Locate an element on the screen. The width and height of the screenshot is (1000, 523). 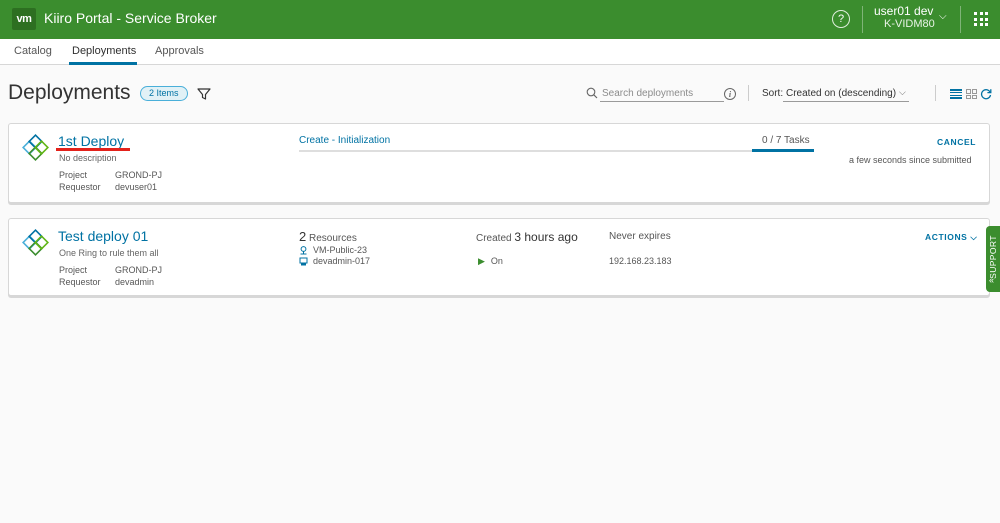
search-icon is located at coordinates (592, 93).